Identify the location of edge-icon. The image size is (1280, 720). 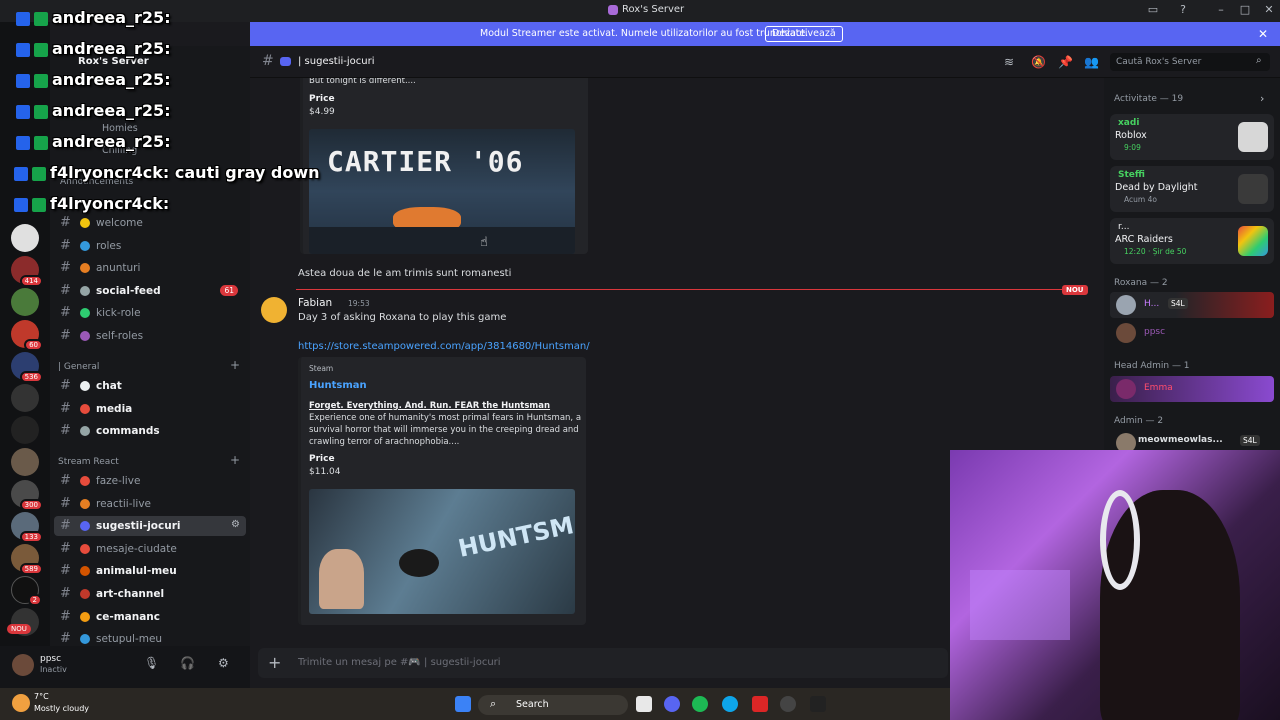
(730, 704).